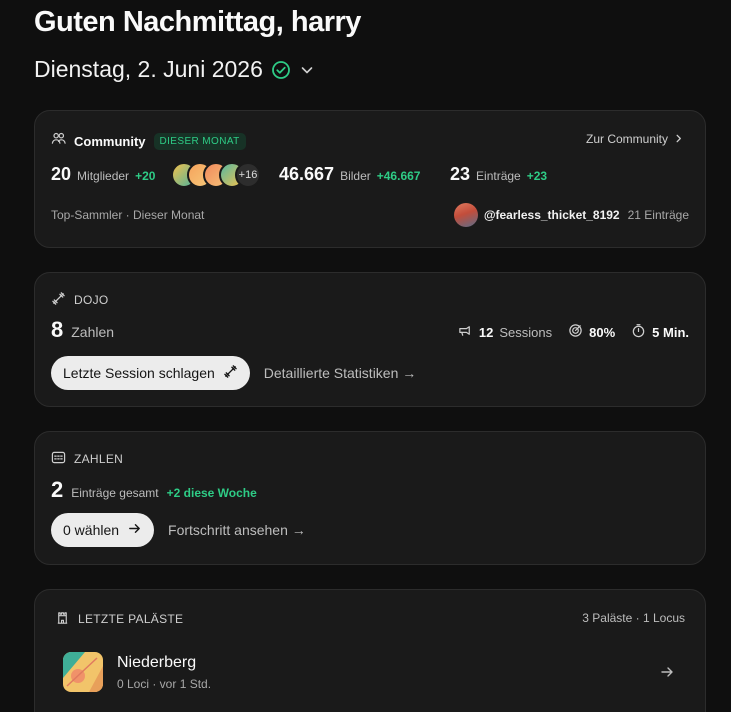 Image resolution: width=731 pixels, height=712 pixels. What do you see at coordinates (139, 373) in the screenshot?
I see `beat-last-session-label: Letzte Session schlagen` at bounding box center [139, 373].